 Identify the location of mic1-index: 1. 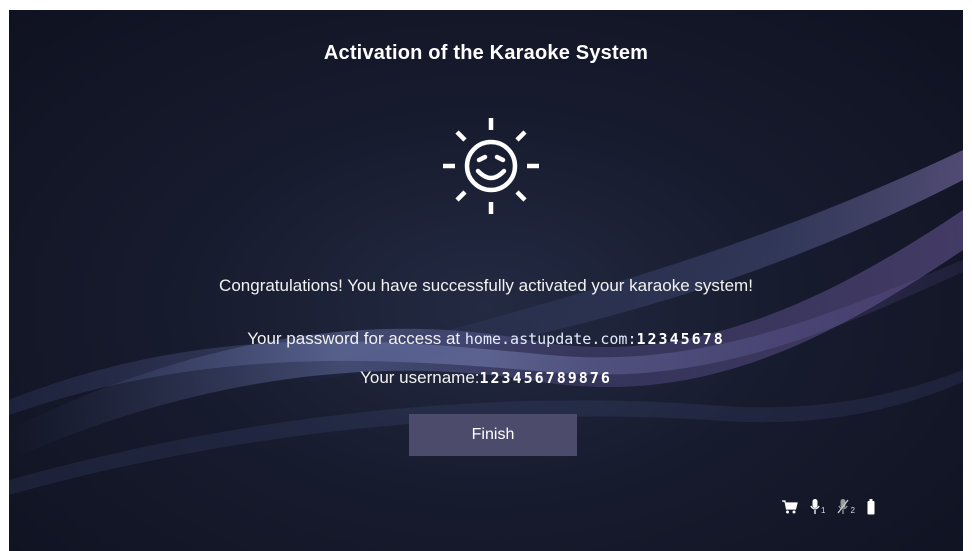
(823, 510).